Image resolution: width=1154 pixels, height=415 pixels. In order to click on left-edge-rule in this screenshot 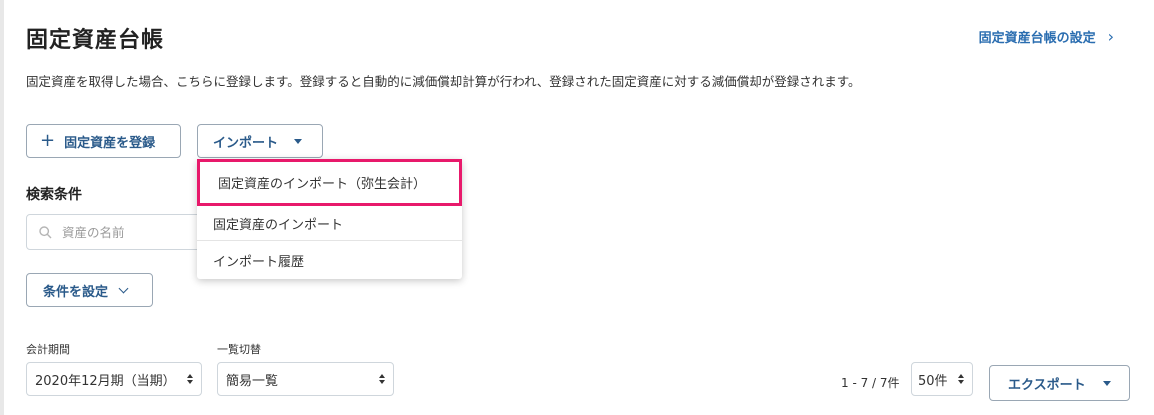, I will do `click(2, 207)`.